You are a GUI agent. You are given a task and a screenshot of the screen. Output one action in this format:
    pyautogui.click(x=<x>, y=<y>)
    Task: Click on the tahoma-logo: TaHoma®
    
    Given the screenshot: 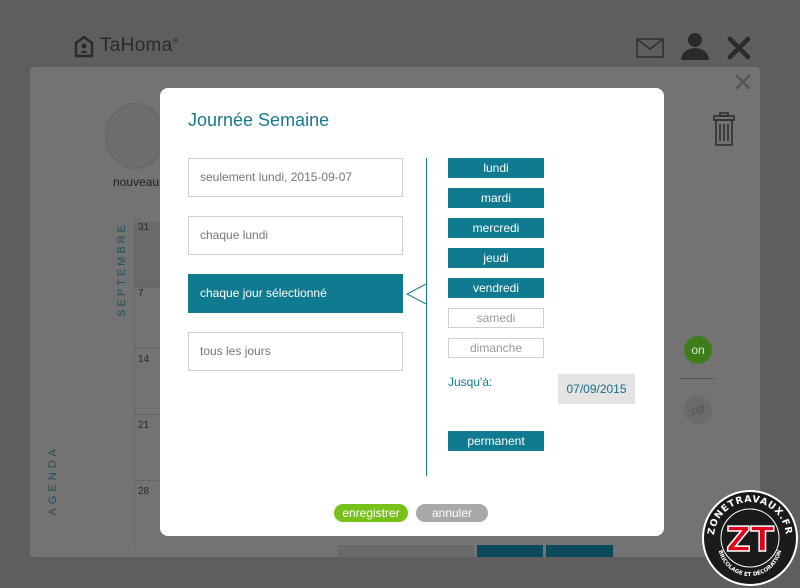 What is the action you would take?
    pyautogui.click(x=125, y=46)
    